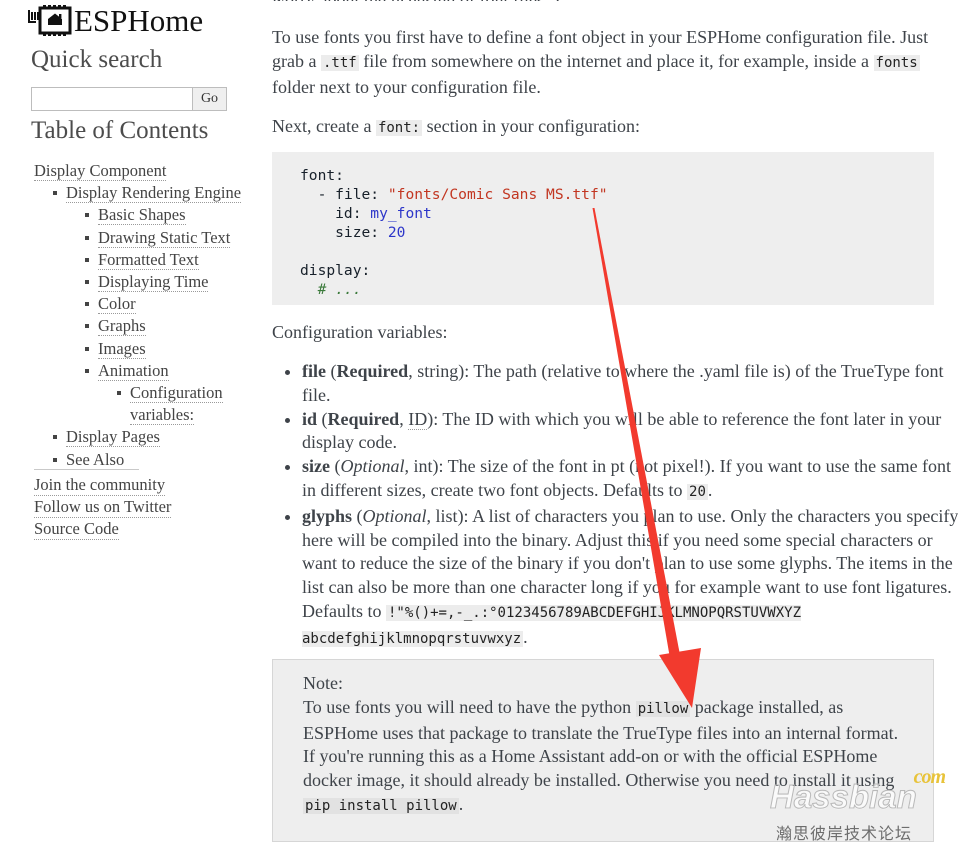 This screenshot has width=958, height=846. What do you see at coordinates (392, 232) in the screenshot?
I see `code-line4-value: 20` at bounding box center [392, 232].